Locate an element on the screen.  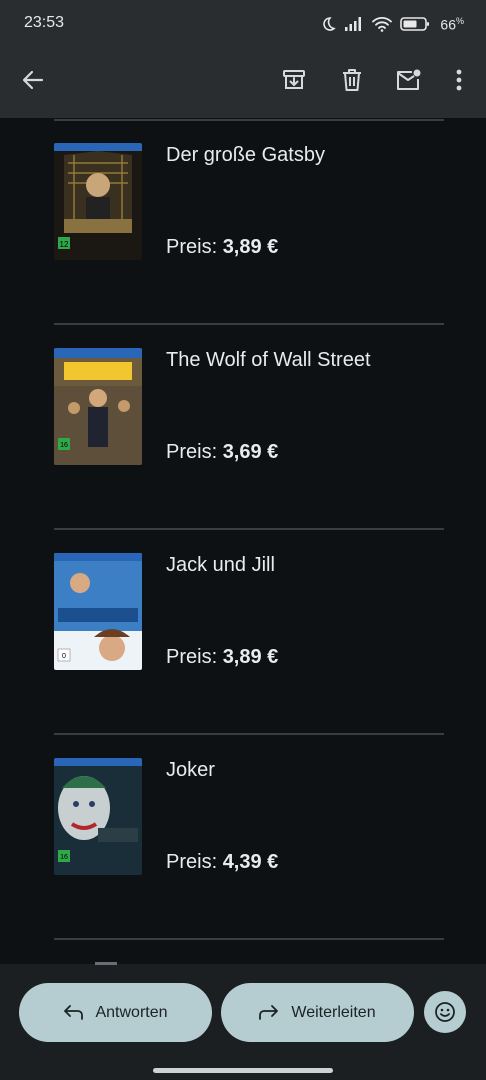
more-options-button is located at coordinates (459, 80).